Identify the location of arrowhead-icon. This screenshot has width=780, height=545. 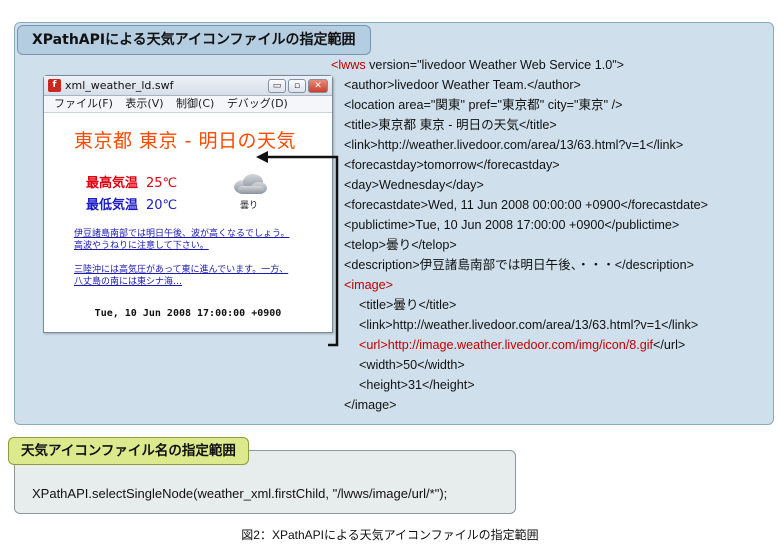
(262, 157).